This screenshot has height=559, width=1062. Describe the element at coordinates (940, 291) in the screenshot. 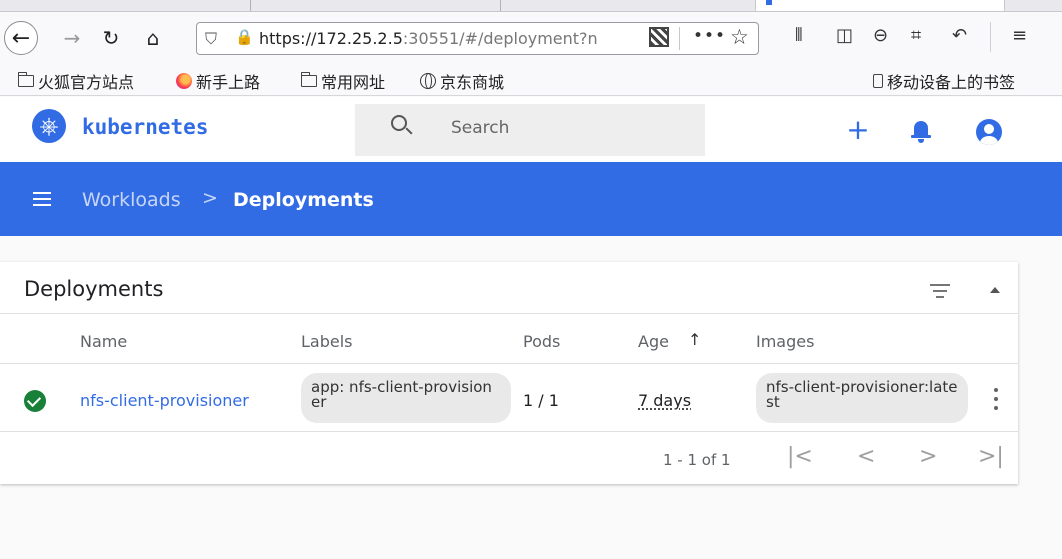

I see `filter-icon` at that location.